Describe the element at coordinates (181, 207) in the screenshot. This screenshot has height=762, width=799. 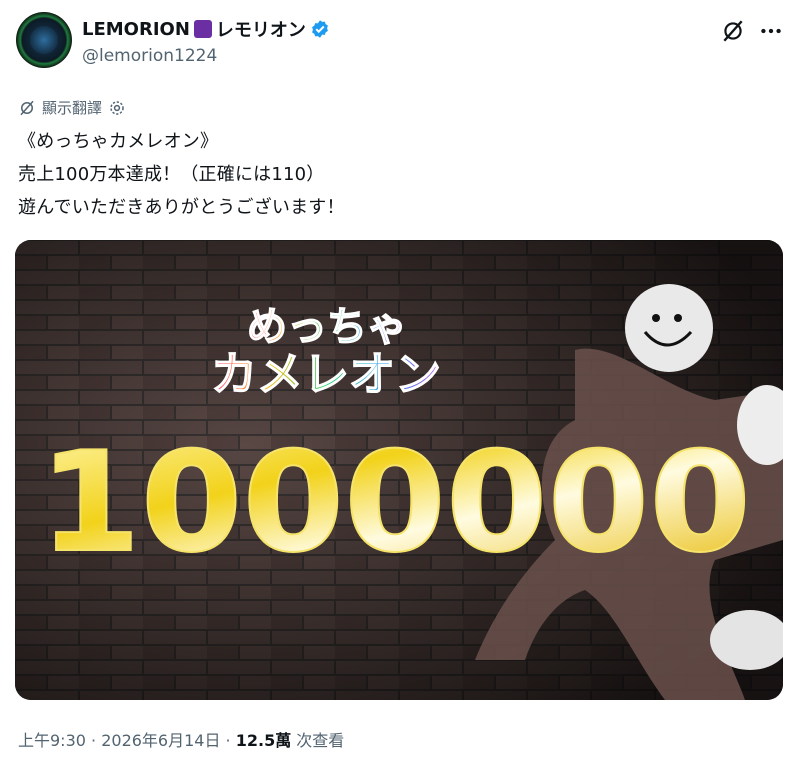
I see `tweet-text-line: 遊んでいただきありがとうございます！` at that location.